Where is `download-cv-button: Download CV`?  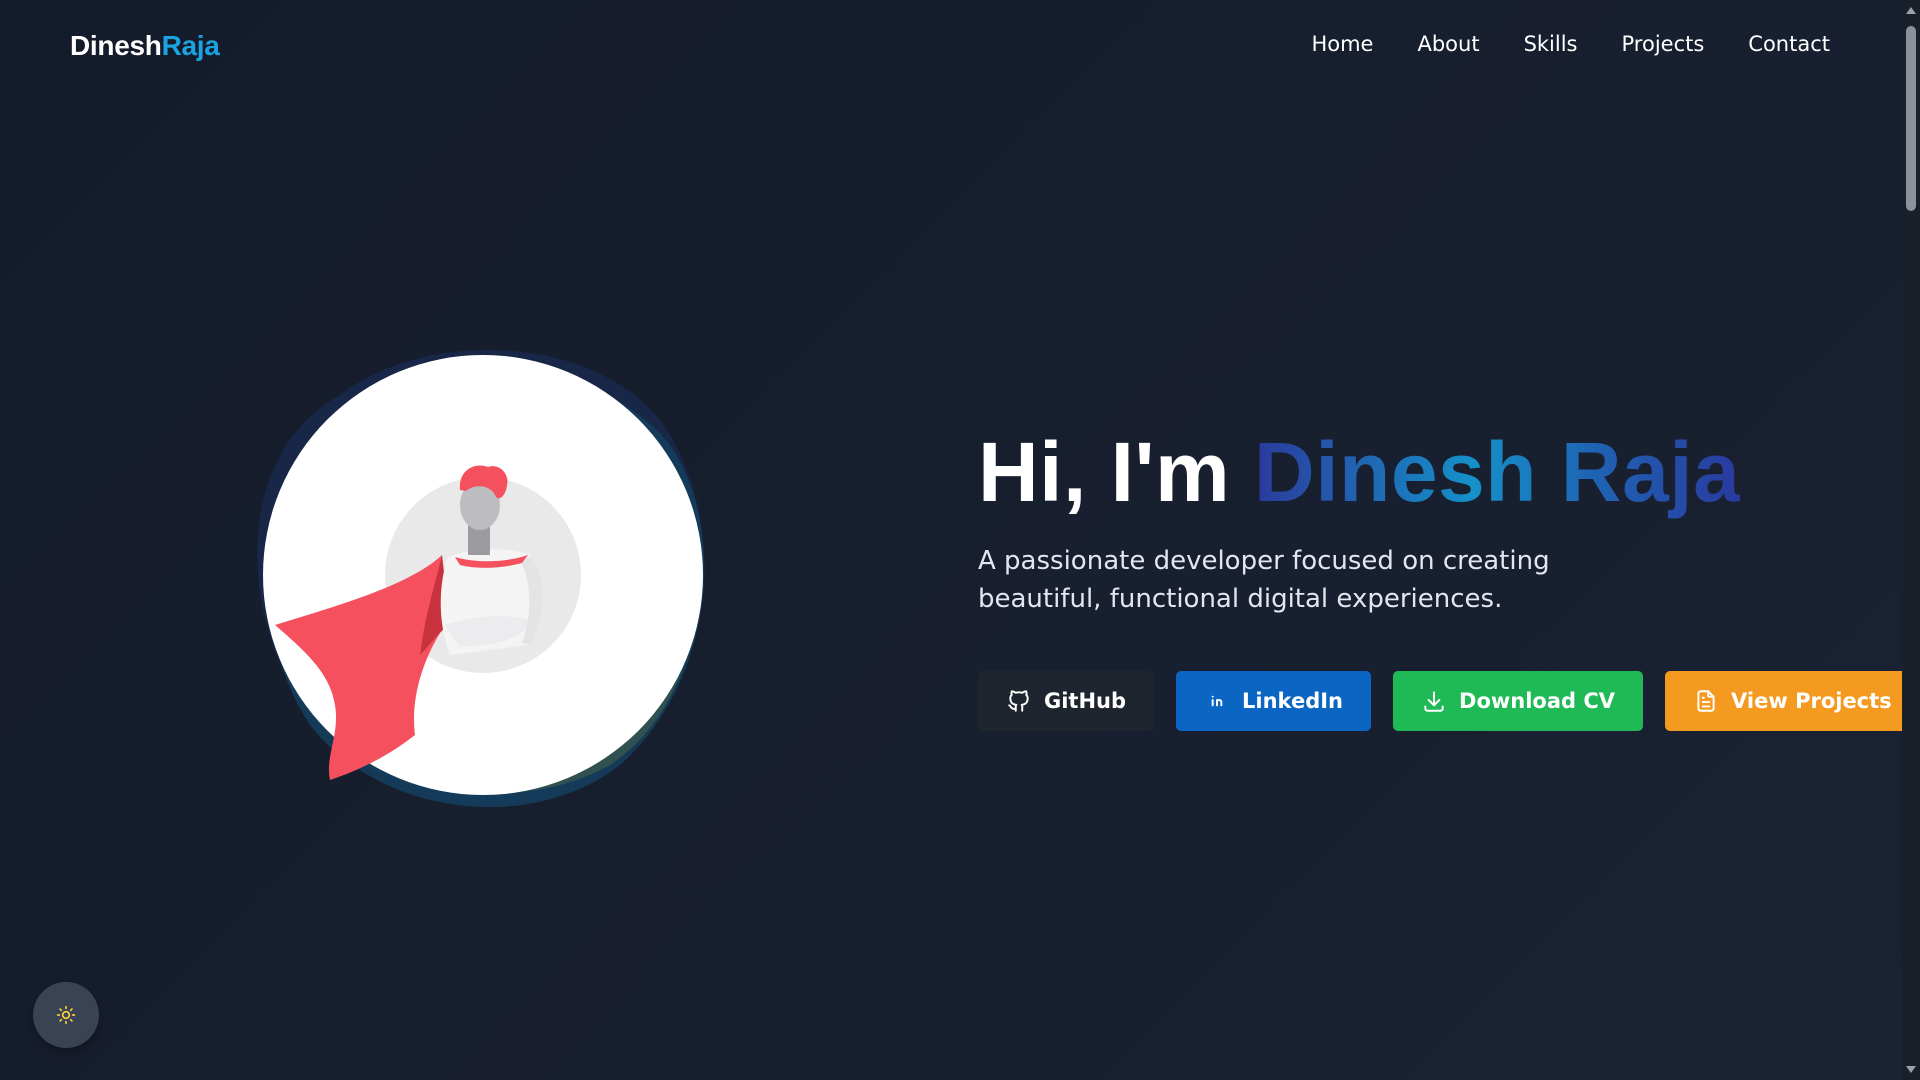 download-cv-button: Download CV is located at coordinates (1518, 701).